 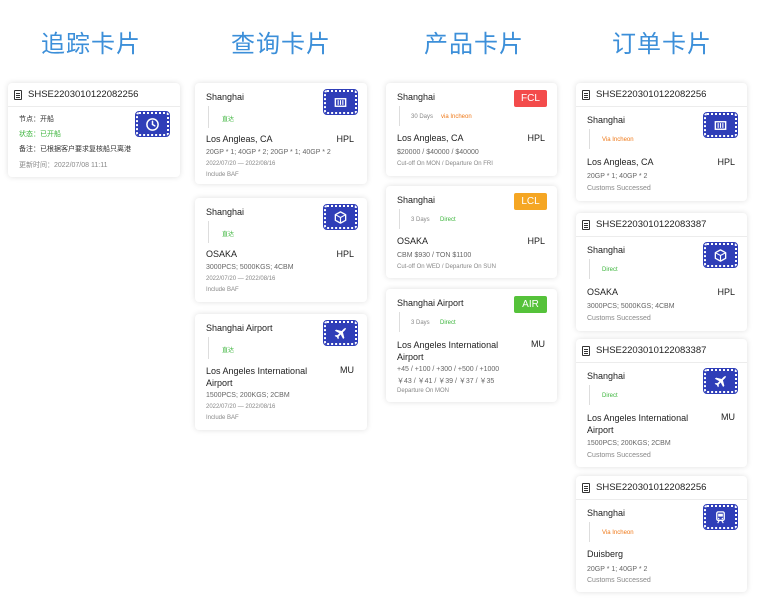 I want to click on order-card-title: 订单卡片, so click(x=662, y=44).